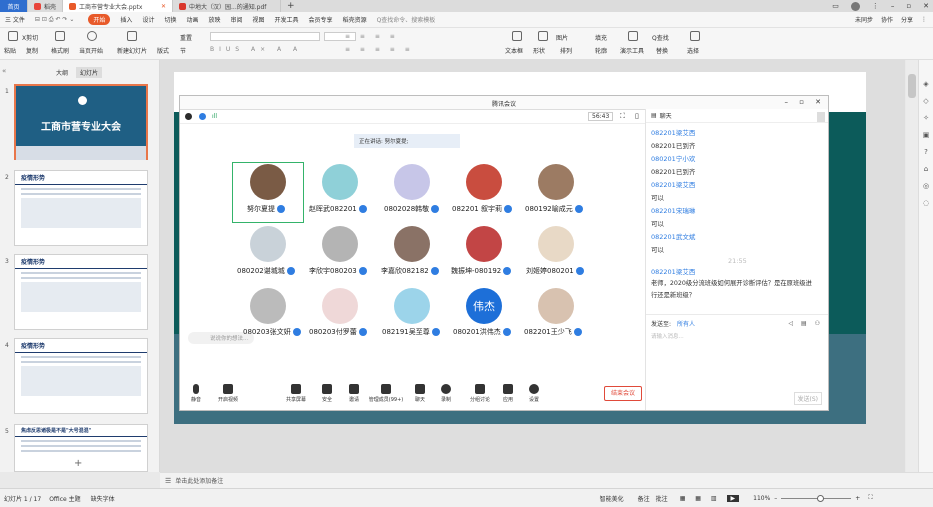 The image size is (933, 507). Describe the element at coordinates (46, 6) in the screenshot. I see `tab-docer: 稻壳` at that location.